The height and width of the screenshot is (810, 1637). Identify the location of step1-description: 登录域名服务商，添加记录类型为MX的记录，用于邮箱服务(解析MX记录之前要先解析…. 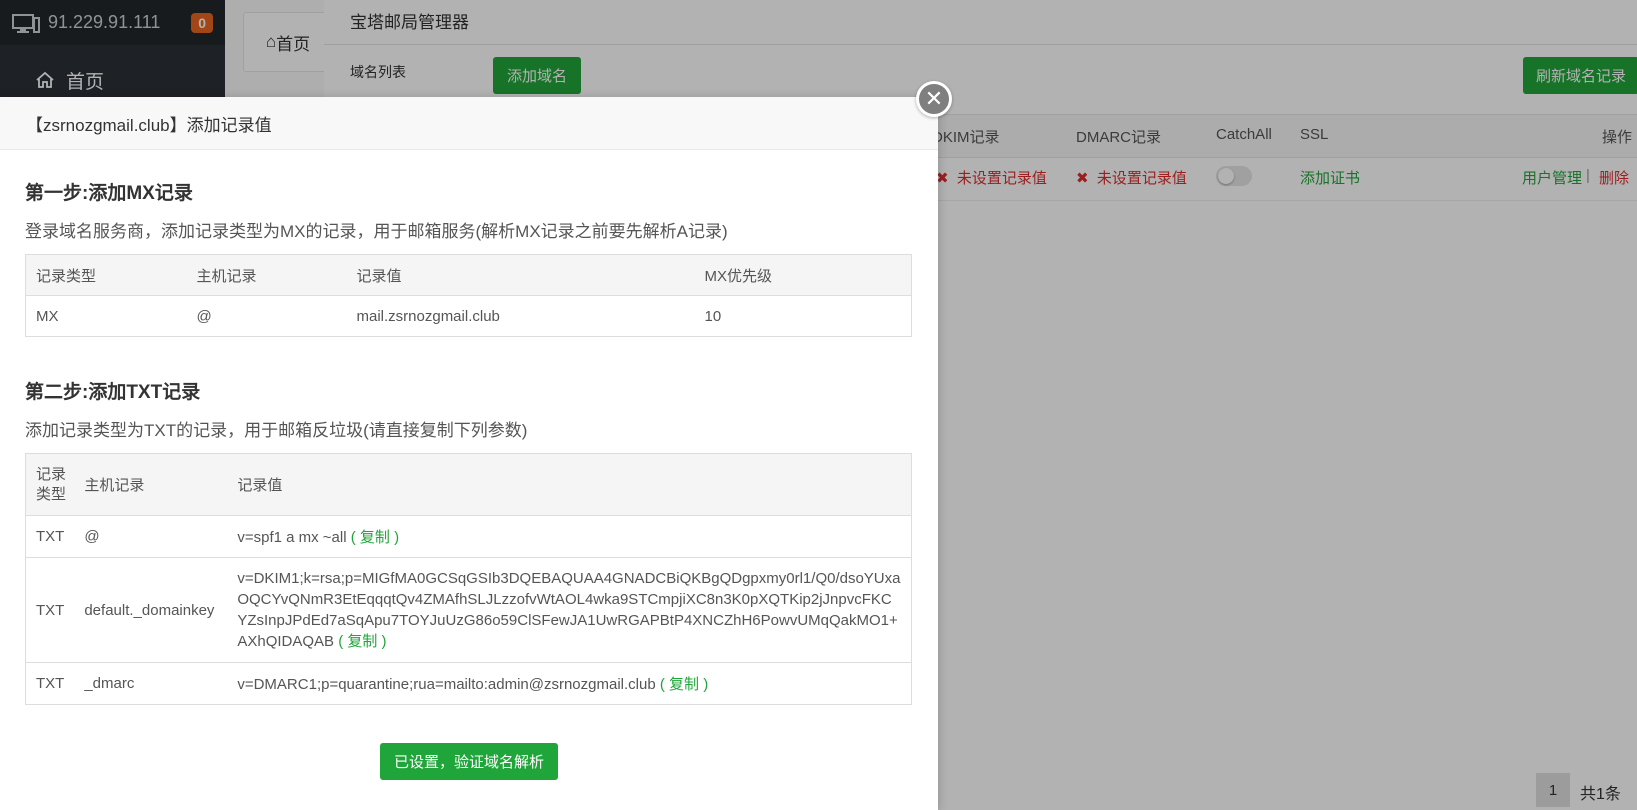
(376, 231).